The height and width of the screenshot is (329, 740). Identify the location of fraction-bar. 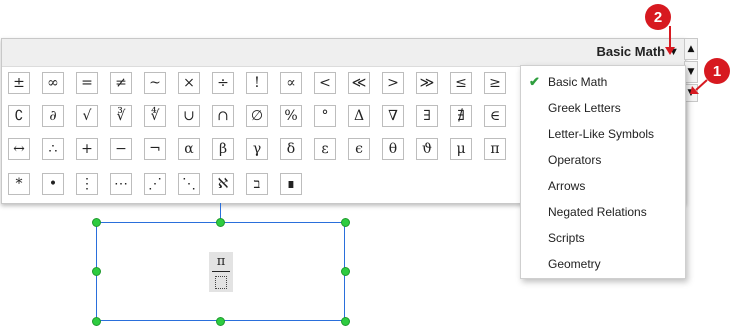
(221, 271).